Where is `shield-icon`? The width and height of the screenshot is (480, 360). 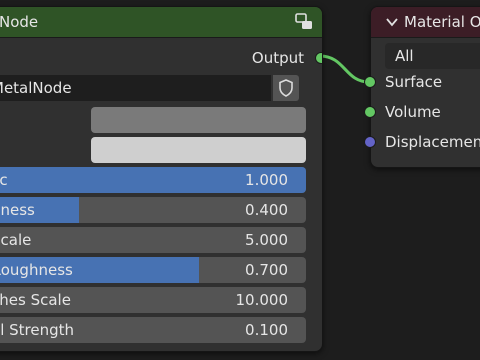
shield-icon is located at coordinates (286, 88).